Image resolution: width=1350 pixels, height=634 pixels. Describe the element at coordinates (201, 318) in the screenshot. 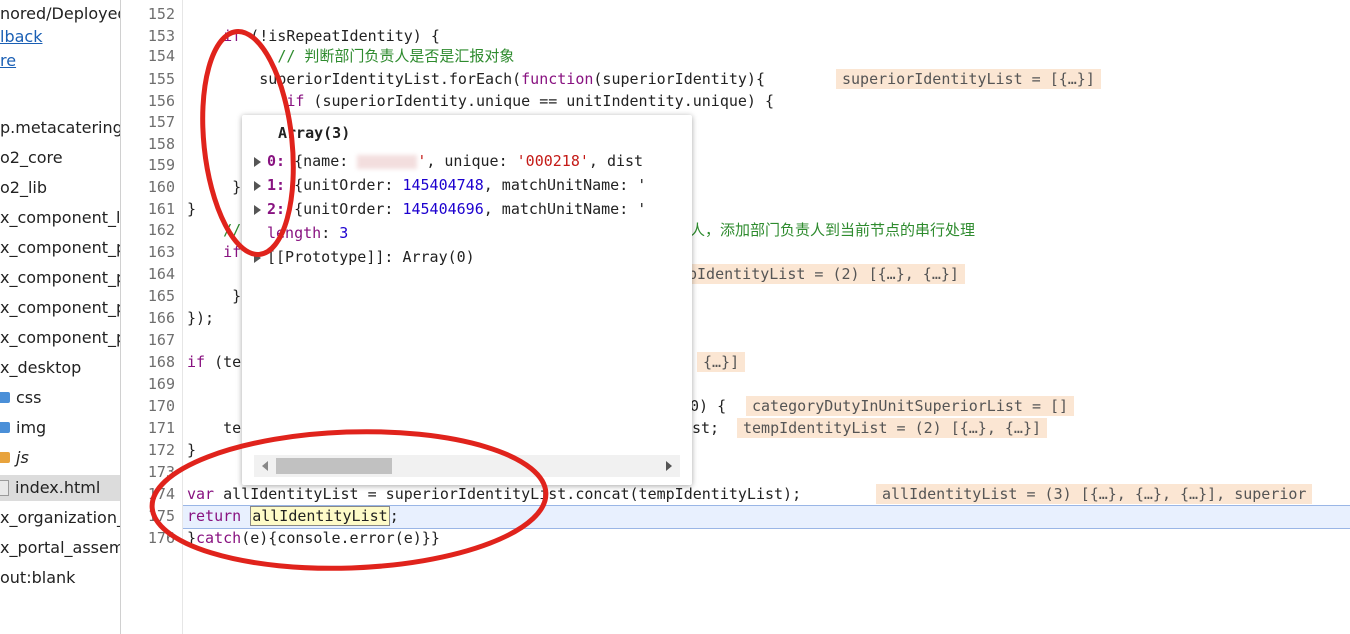

I see `code-text: });` at that location.